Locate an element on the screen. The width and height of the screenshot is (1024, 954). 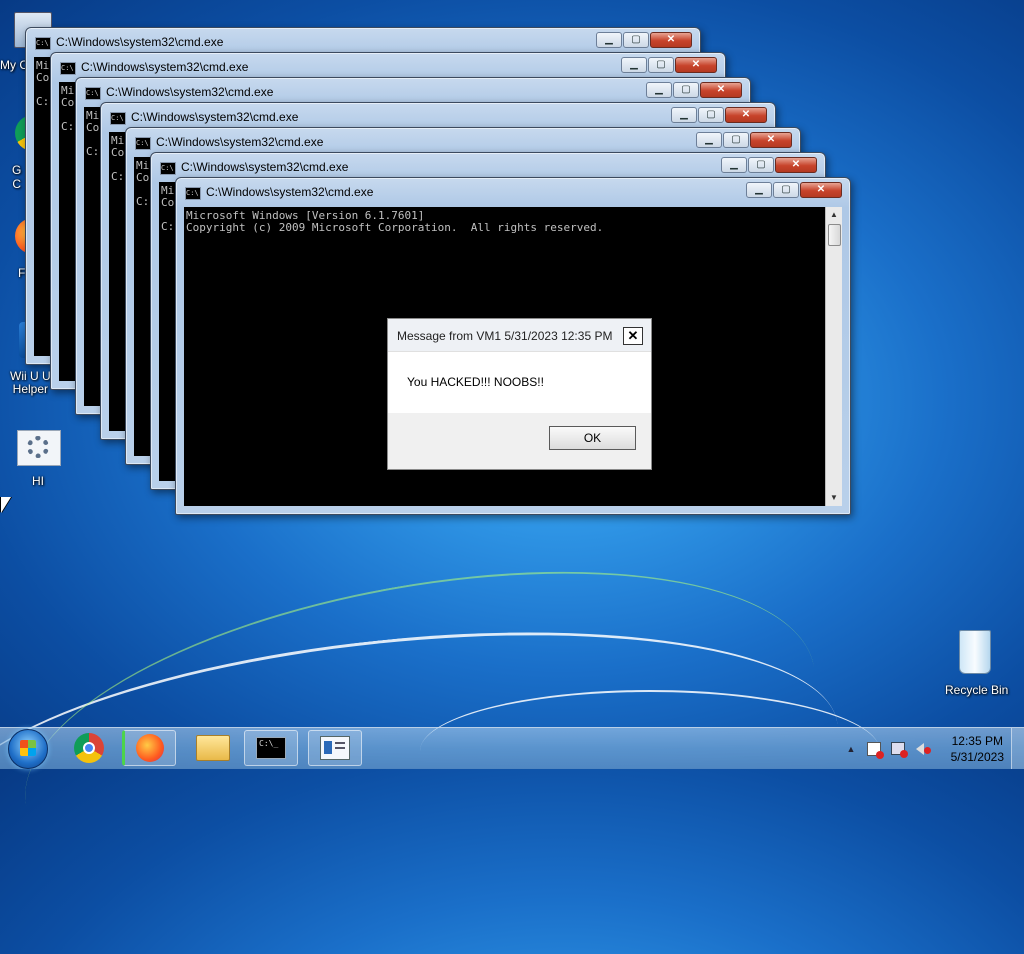
vertical-scrollbar: ▲ ▼ is located at coordinates (833, 356).